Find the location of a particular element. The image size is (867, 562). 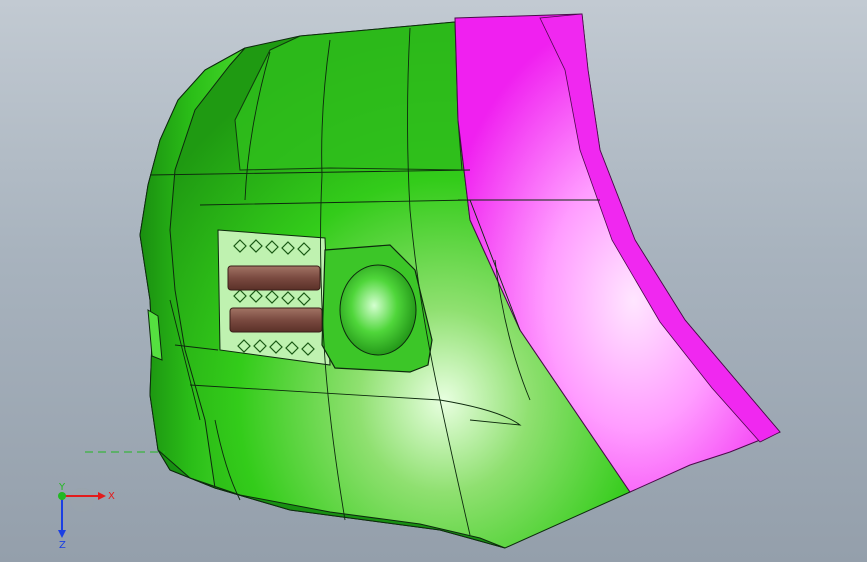

y-axis-dot is located at coordinates (62, 496).